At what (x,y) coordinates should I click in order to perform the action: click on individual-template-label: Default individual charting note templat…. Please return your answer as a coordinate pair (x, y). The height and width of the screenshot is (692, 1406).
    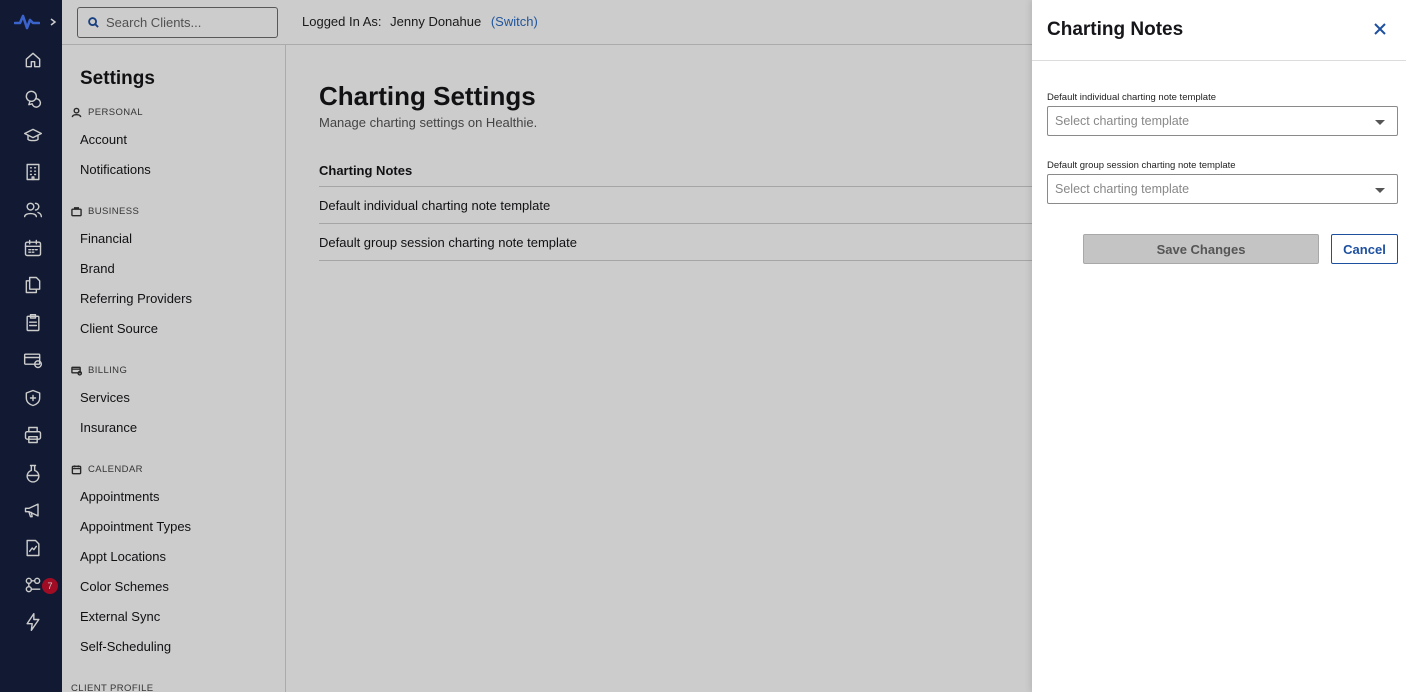
    Looking at the image, I should click on (1131, 97).